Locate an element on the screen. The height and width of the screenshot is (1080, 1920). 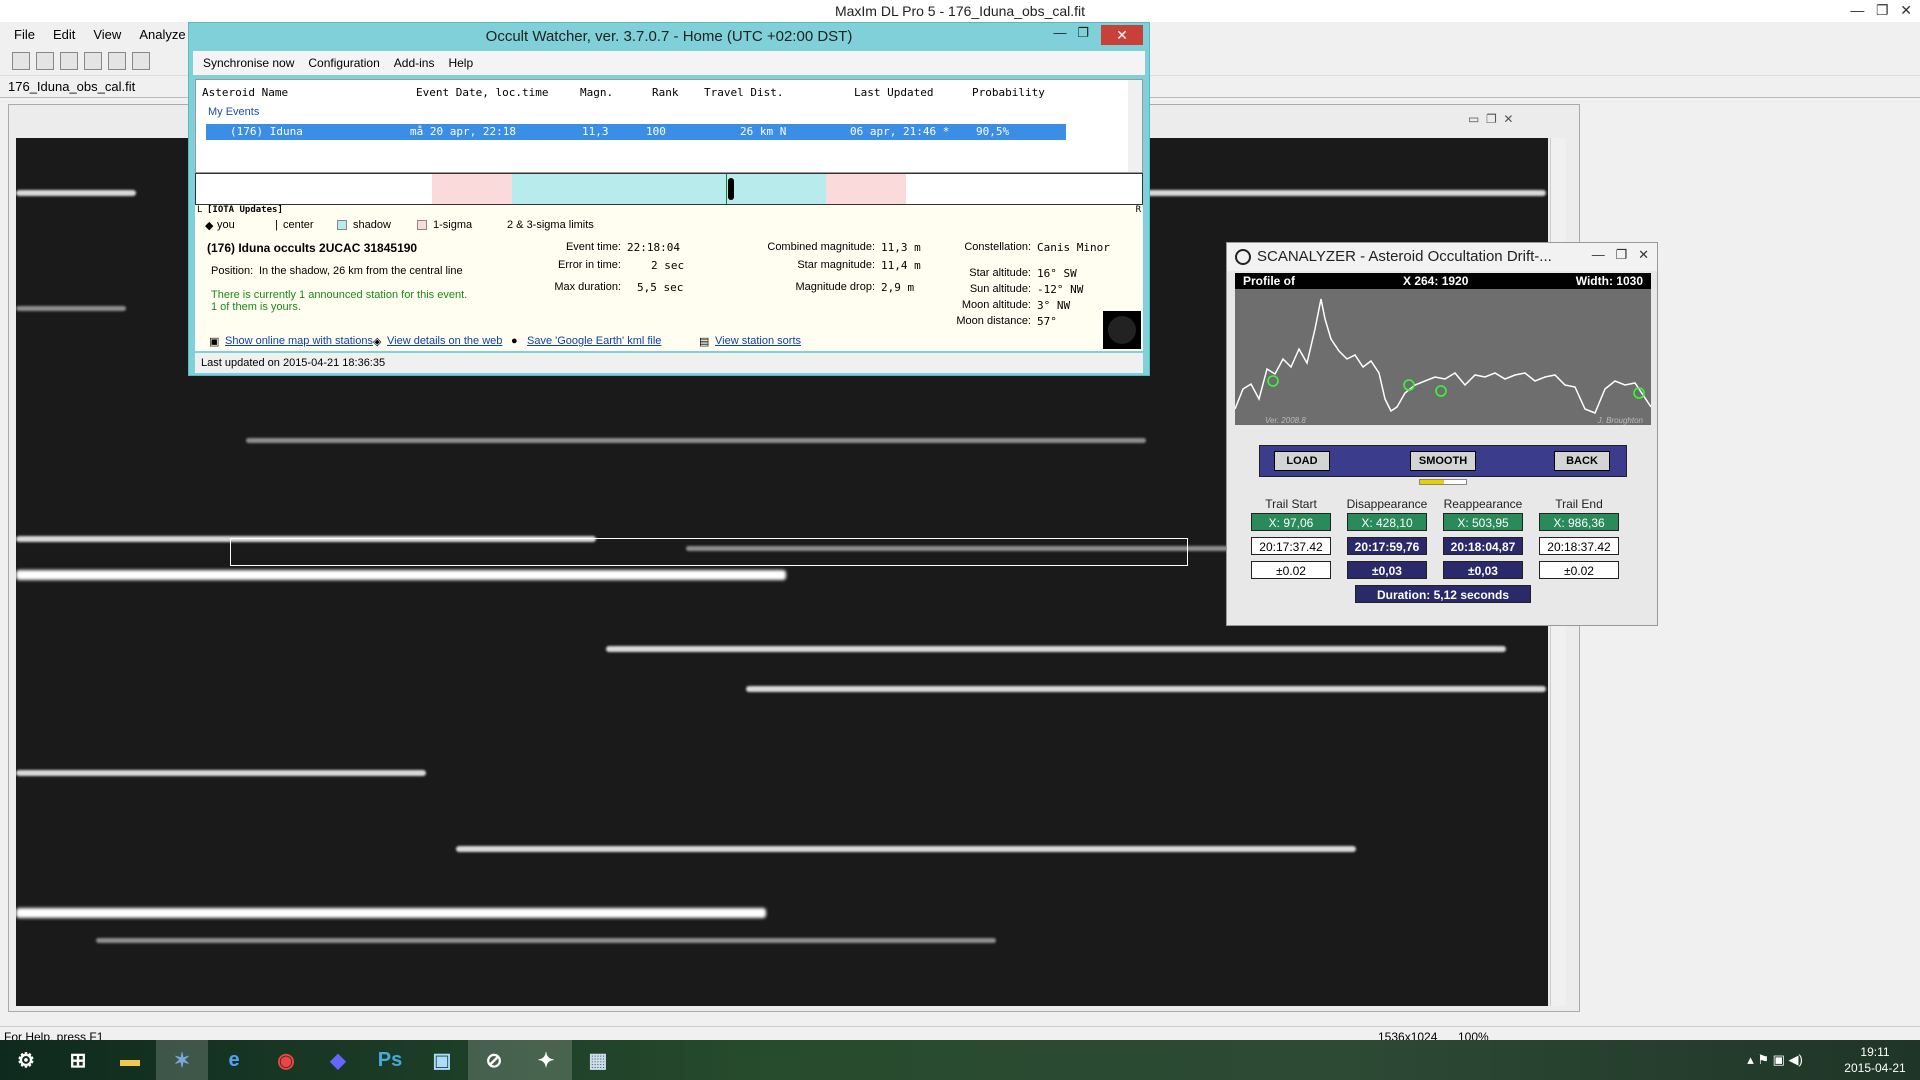
app-window-controls: — ❐ ✕ is located at coordinates (1881, 10).